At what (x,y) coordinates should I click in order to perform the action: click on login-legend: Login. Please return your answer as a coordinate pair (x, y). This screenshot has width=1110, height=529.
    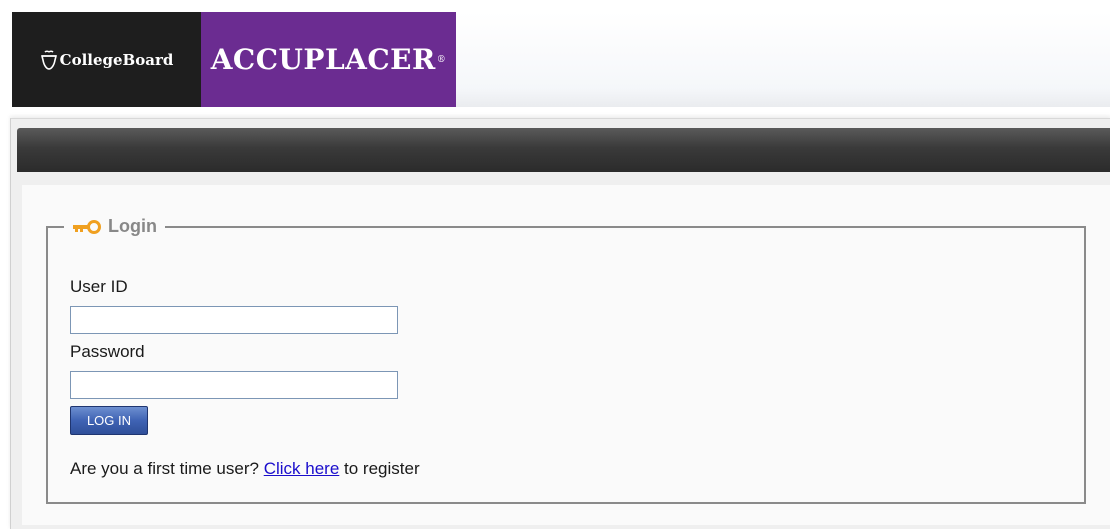
    Looking at the image, I should click on (114, 226).